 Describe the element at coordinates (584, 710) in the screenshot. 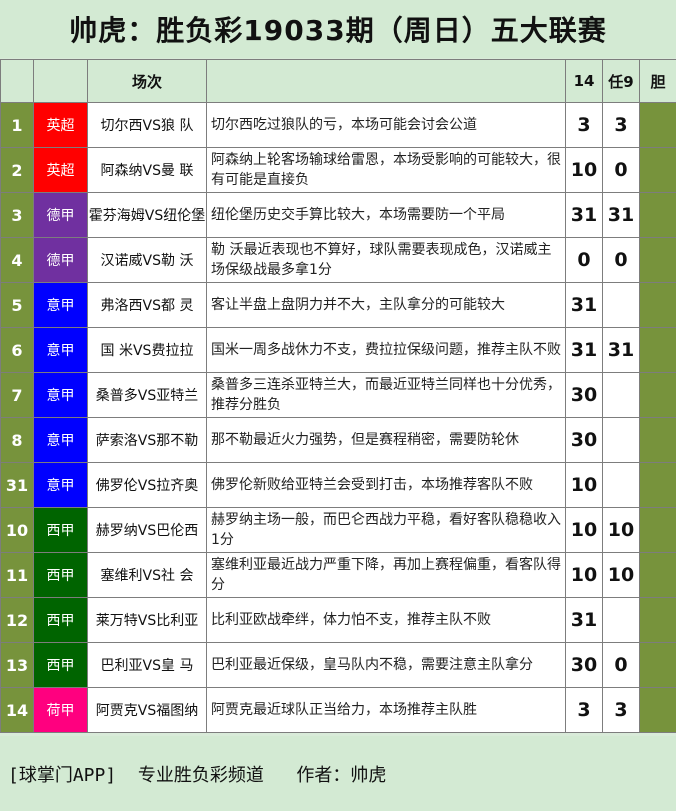

I see `pick-14: 3` at that location.